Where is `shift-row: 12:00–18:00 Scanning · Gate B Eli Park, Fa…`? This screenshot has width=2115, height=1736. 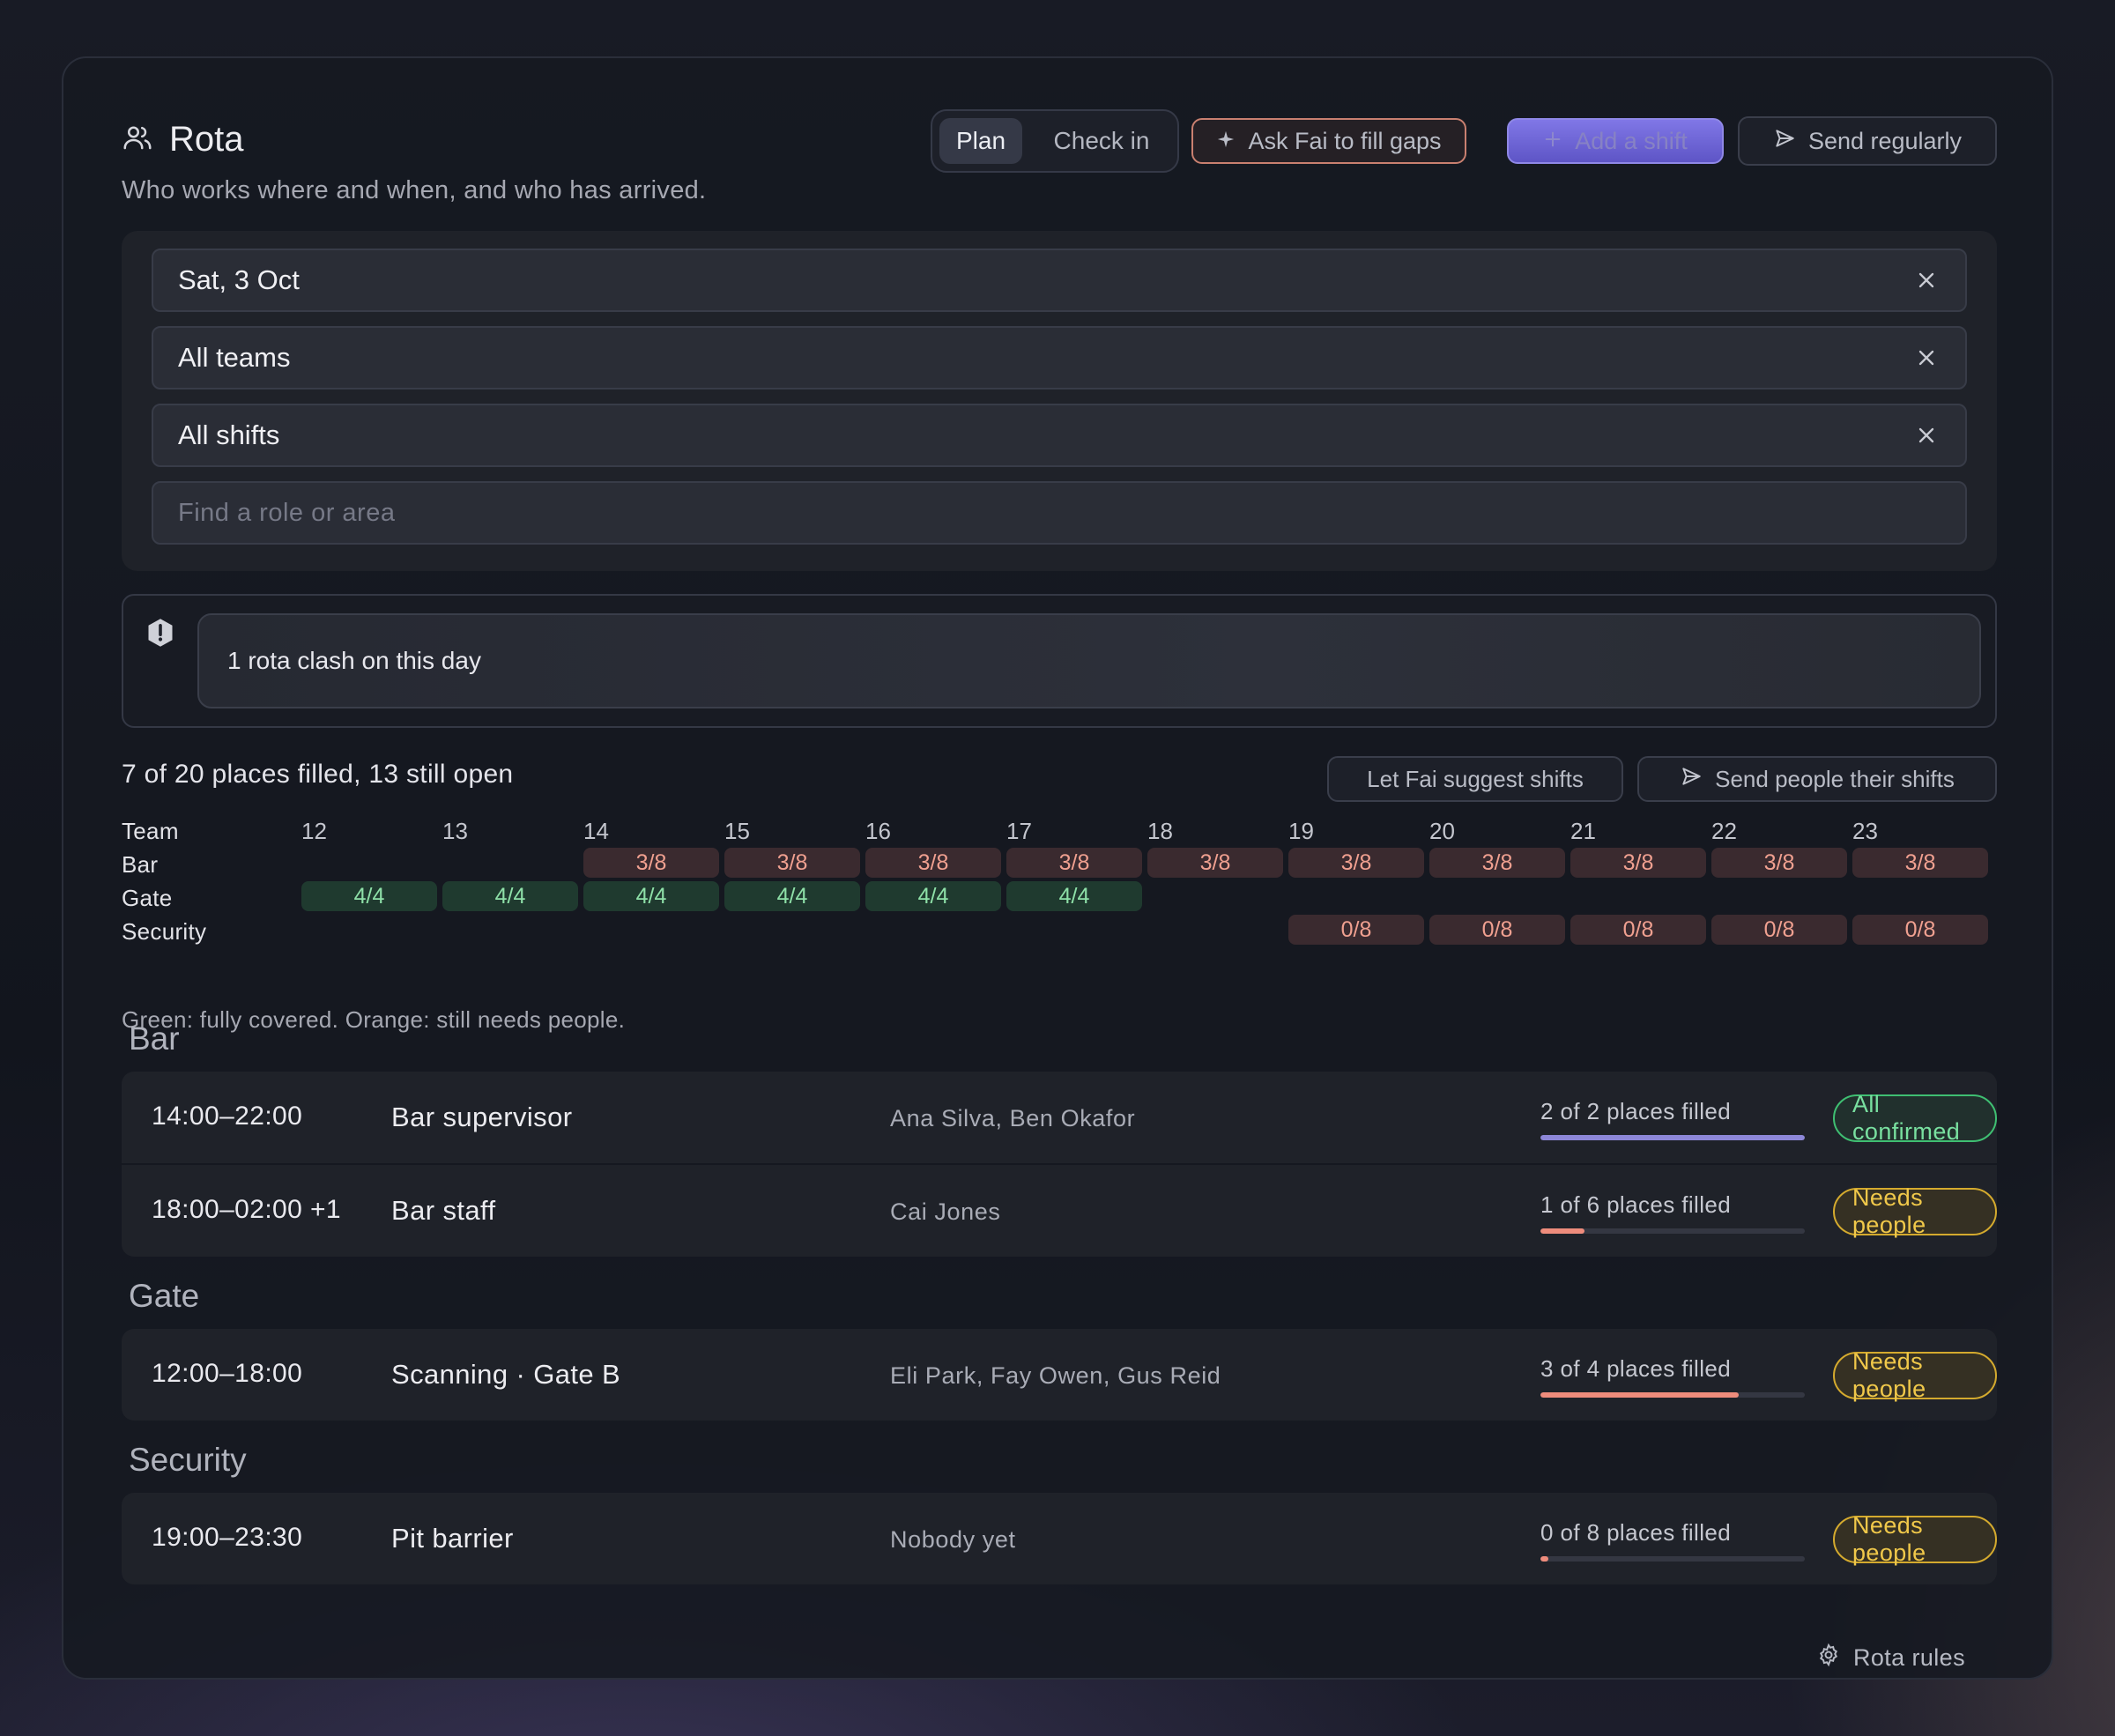 shift-row: 12:00–18:00 Scanning · Gate B Eli Park, Fa… is located at coordinates (1060, 1375).